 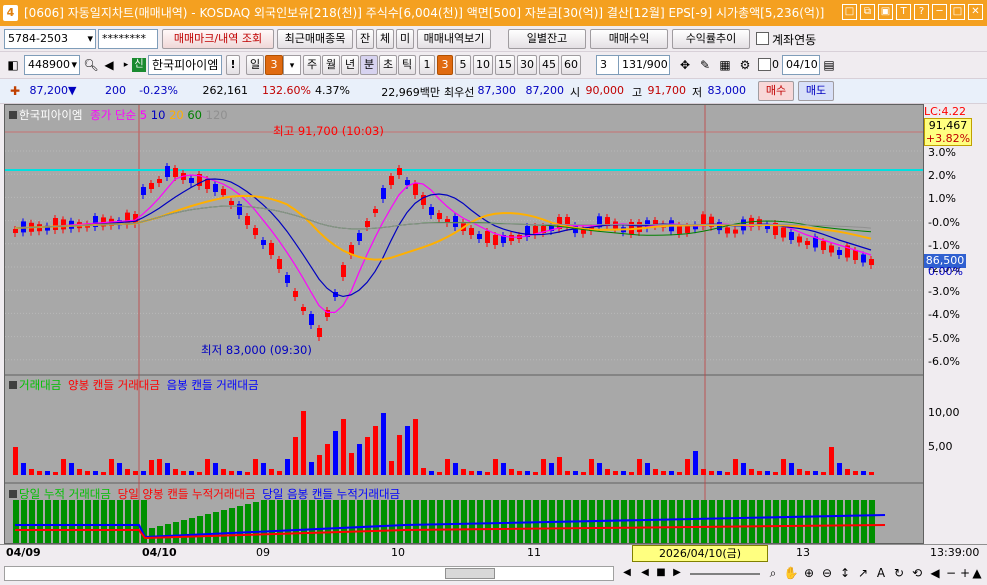 What do you see at coordinates (233, 65) in the screenshot?
I see `alert-button: !` at bounding box center [233, 65].